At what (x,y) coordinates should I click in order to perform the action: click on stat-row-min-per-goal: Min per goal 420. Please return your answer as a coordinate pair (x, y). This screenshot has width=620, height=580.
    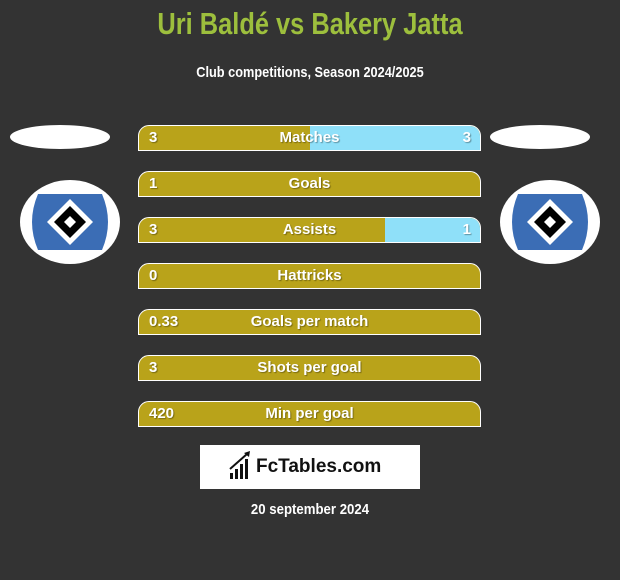
    Looking at the image, I should click on (309, 414).